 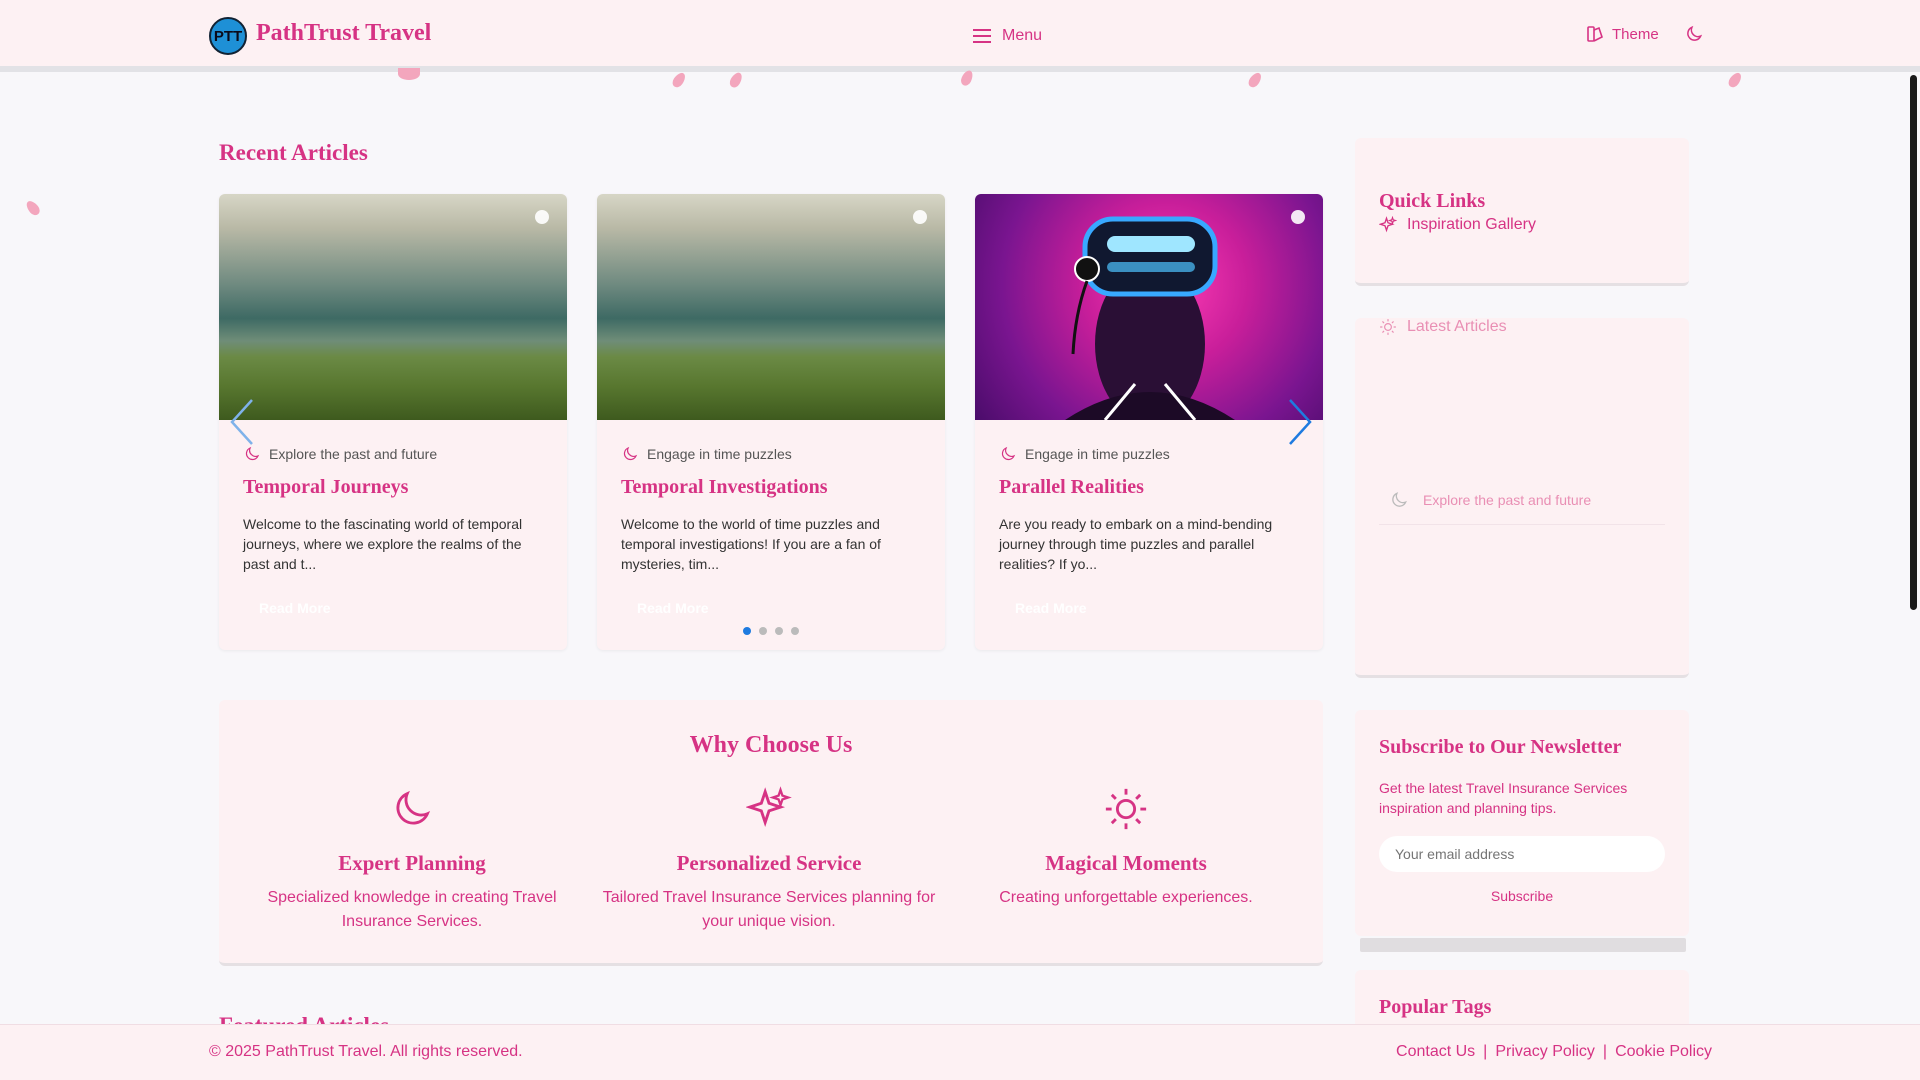 What do you see at coordinates (1523, 945) in the screenshot?
I see `newsletter-underline` at bounding box center [1523, 945].